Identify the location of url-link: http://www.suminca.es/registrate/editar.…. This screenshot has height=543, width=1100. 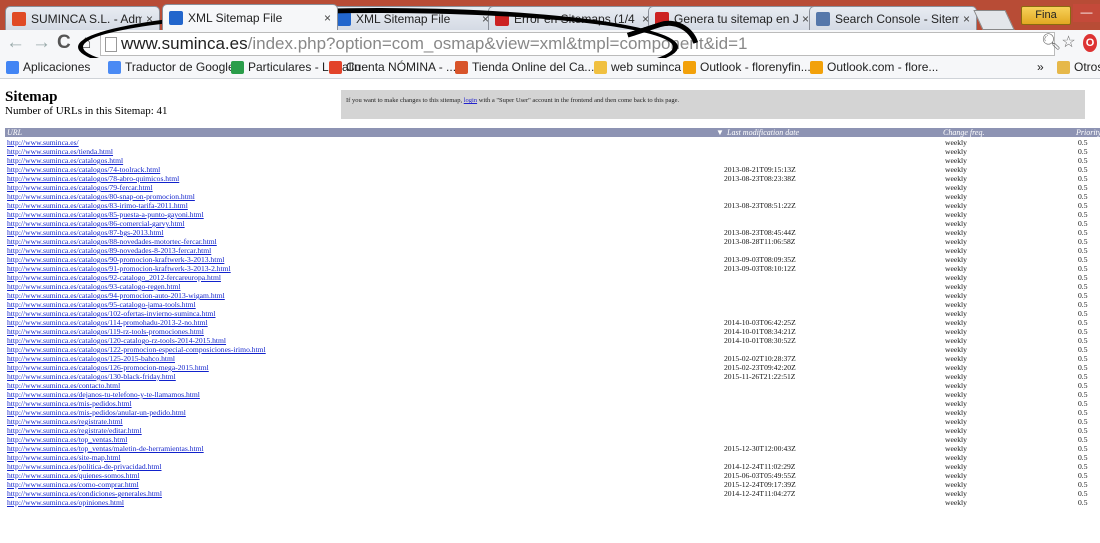
(74, 430).